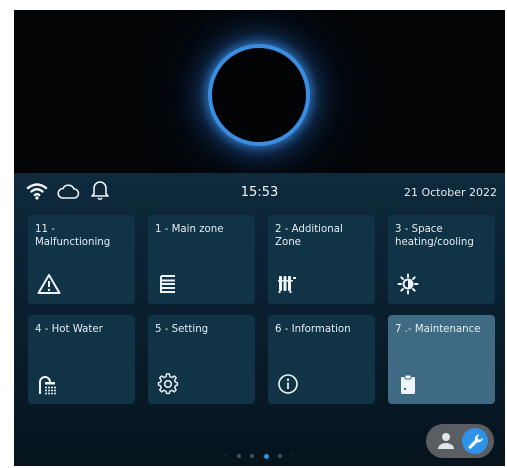 This screenshot has height=468, width=507. Describe the element at coordinates (408, 284) in the screenshot. I see `heat-cool-icon` at that location.